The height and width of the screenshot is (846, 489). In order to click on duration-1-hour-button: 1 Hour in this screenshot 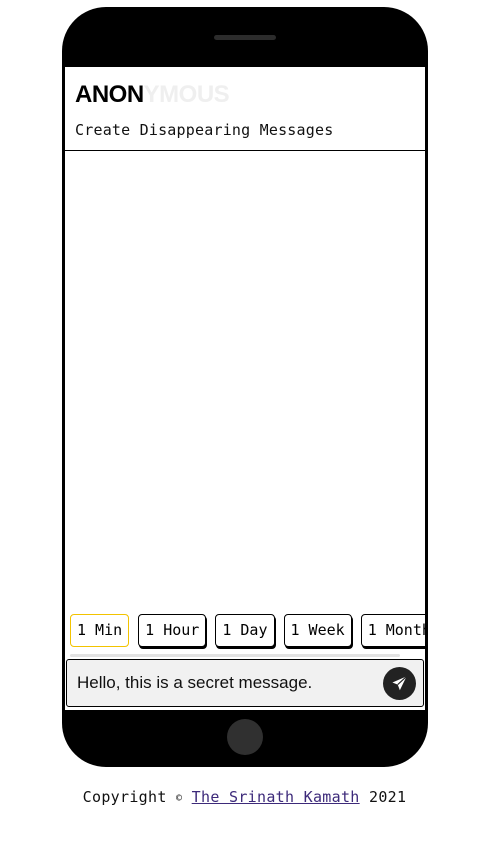, I will do `click(172, 630)`.